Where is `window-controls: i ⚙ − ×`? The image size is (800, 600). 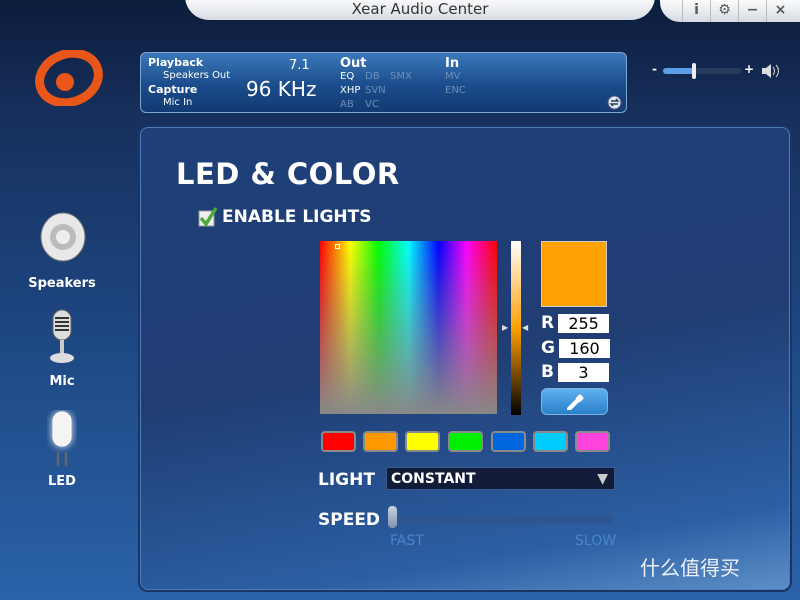 window-controls: i ⚙ − × is located at coordinates (730, 11).